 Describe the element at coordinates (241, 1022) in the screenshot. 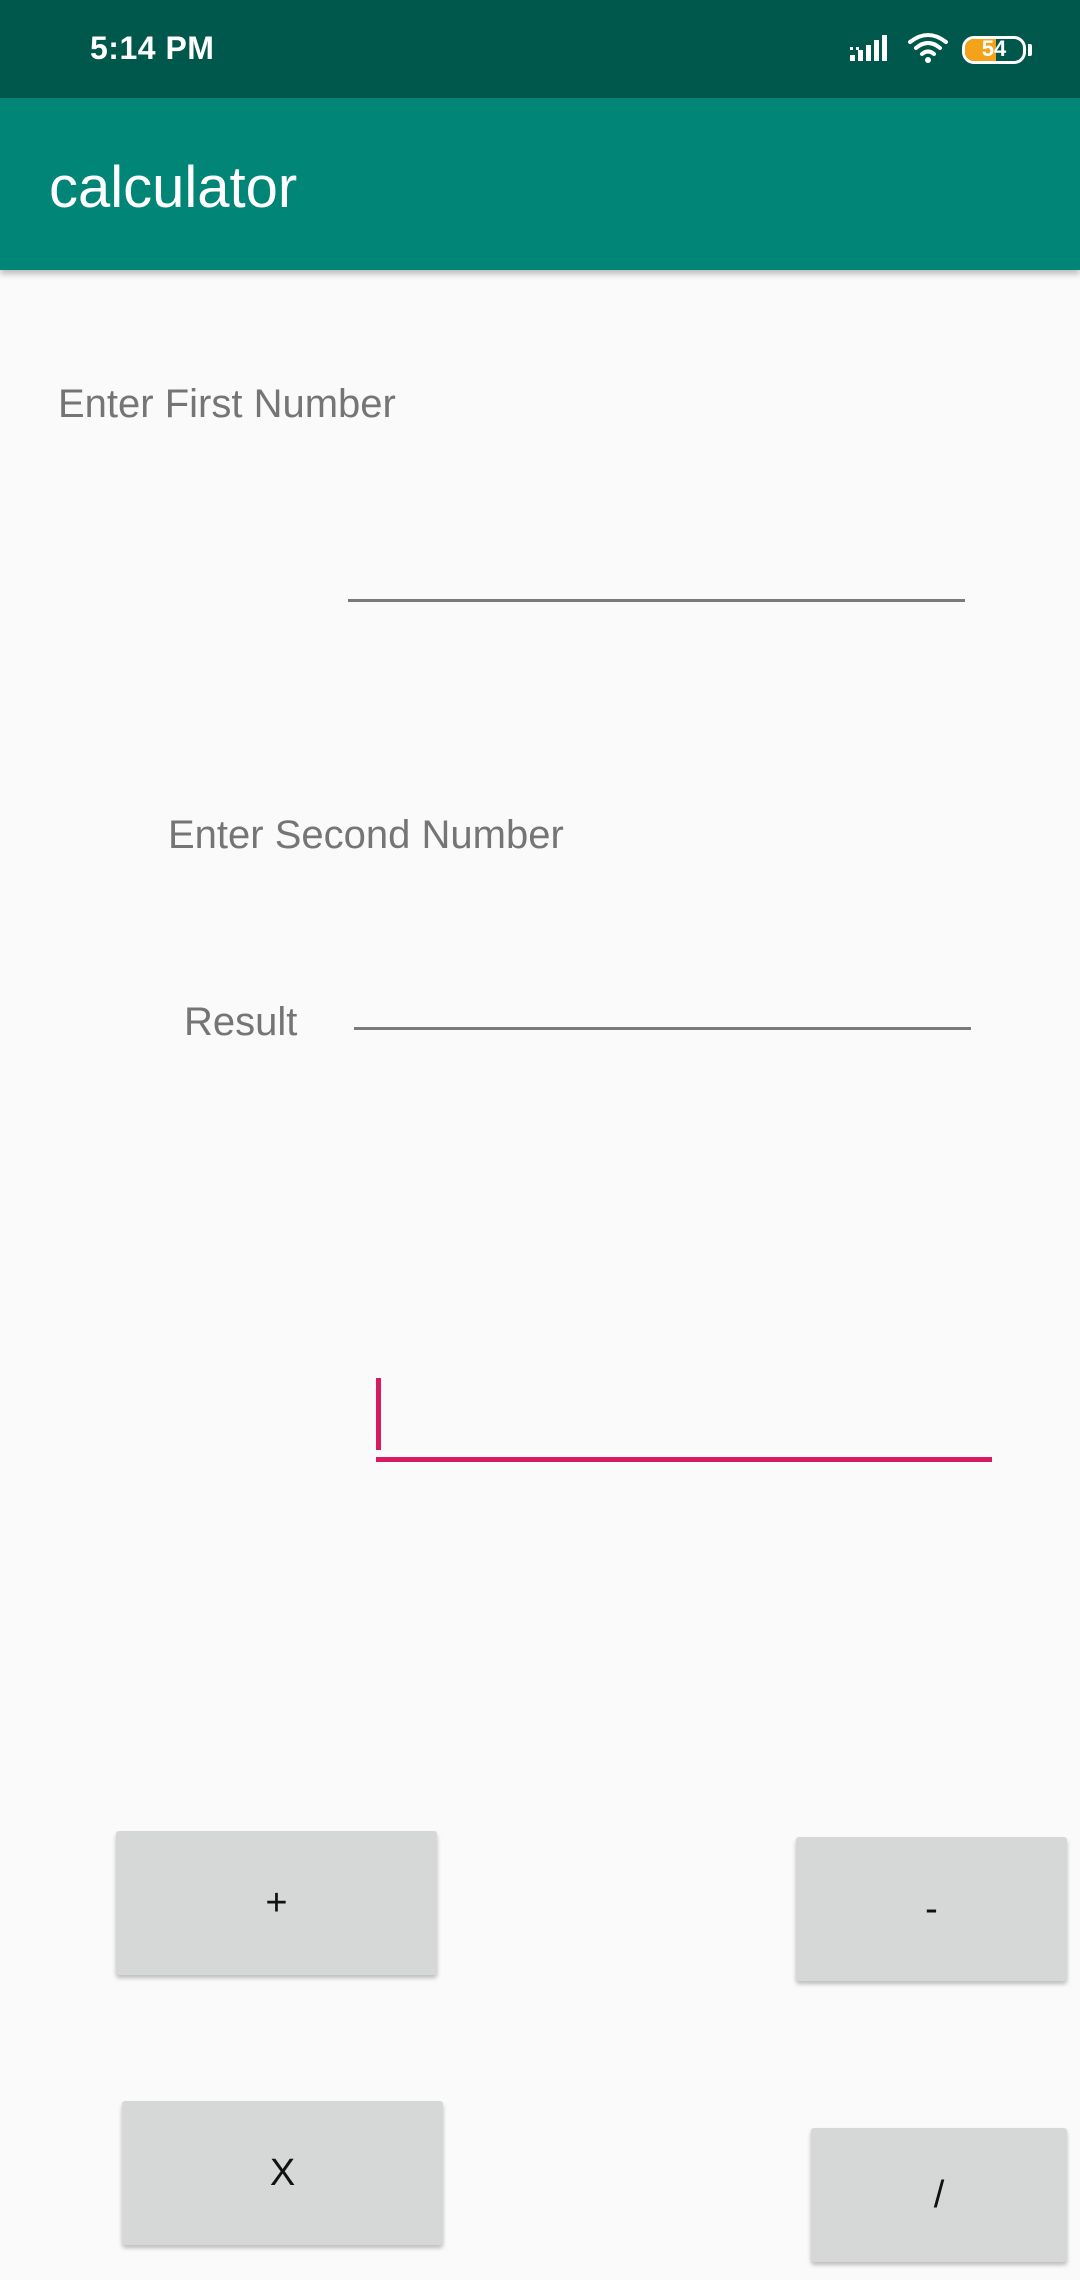

I see `result-label: Result` at that location.